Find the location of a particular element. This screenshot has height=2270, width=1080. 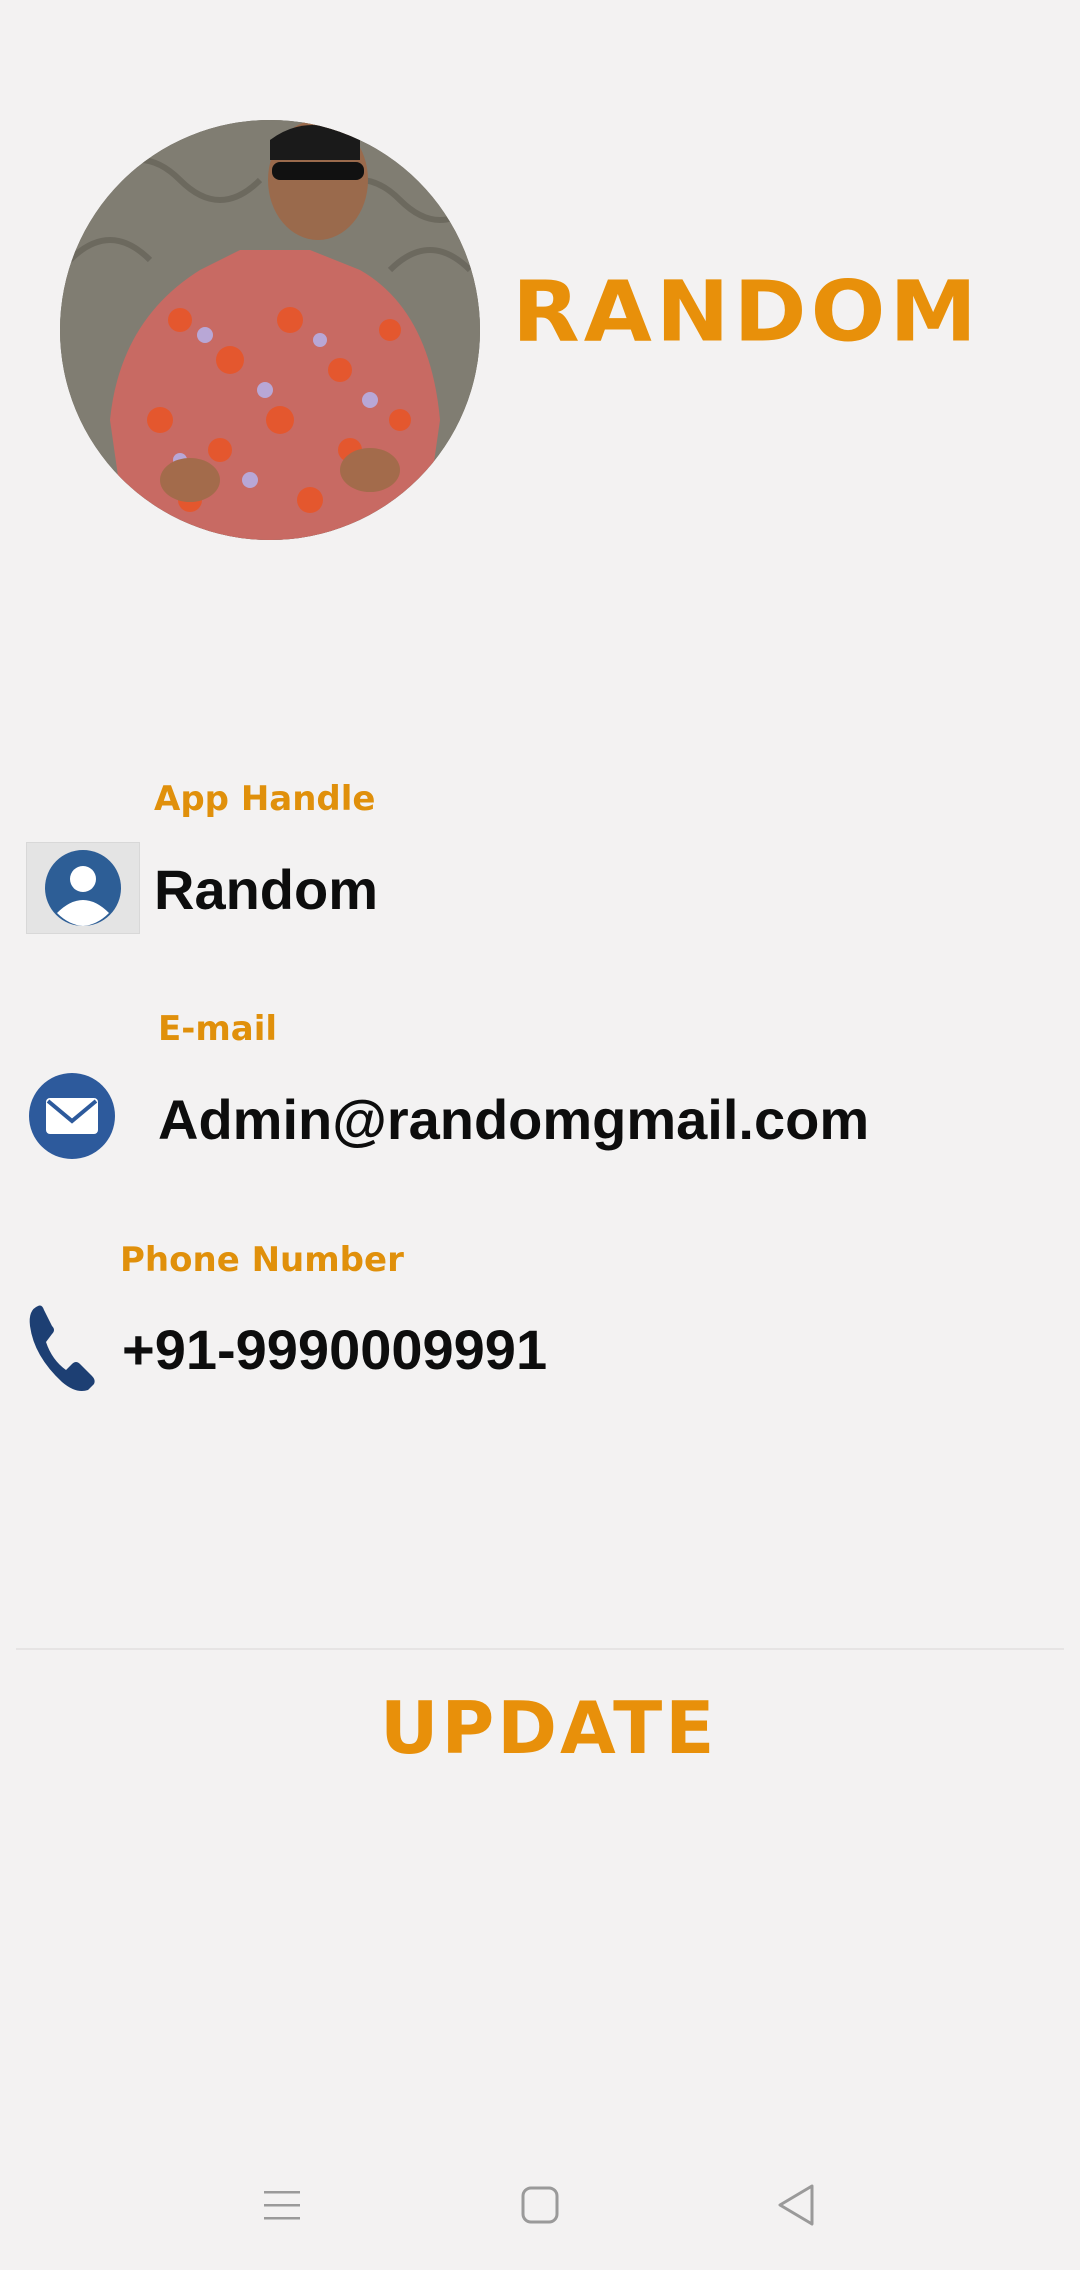

profile-photo-image is located at coordinates (270, 330).